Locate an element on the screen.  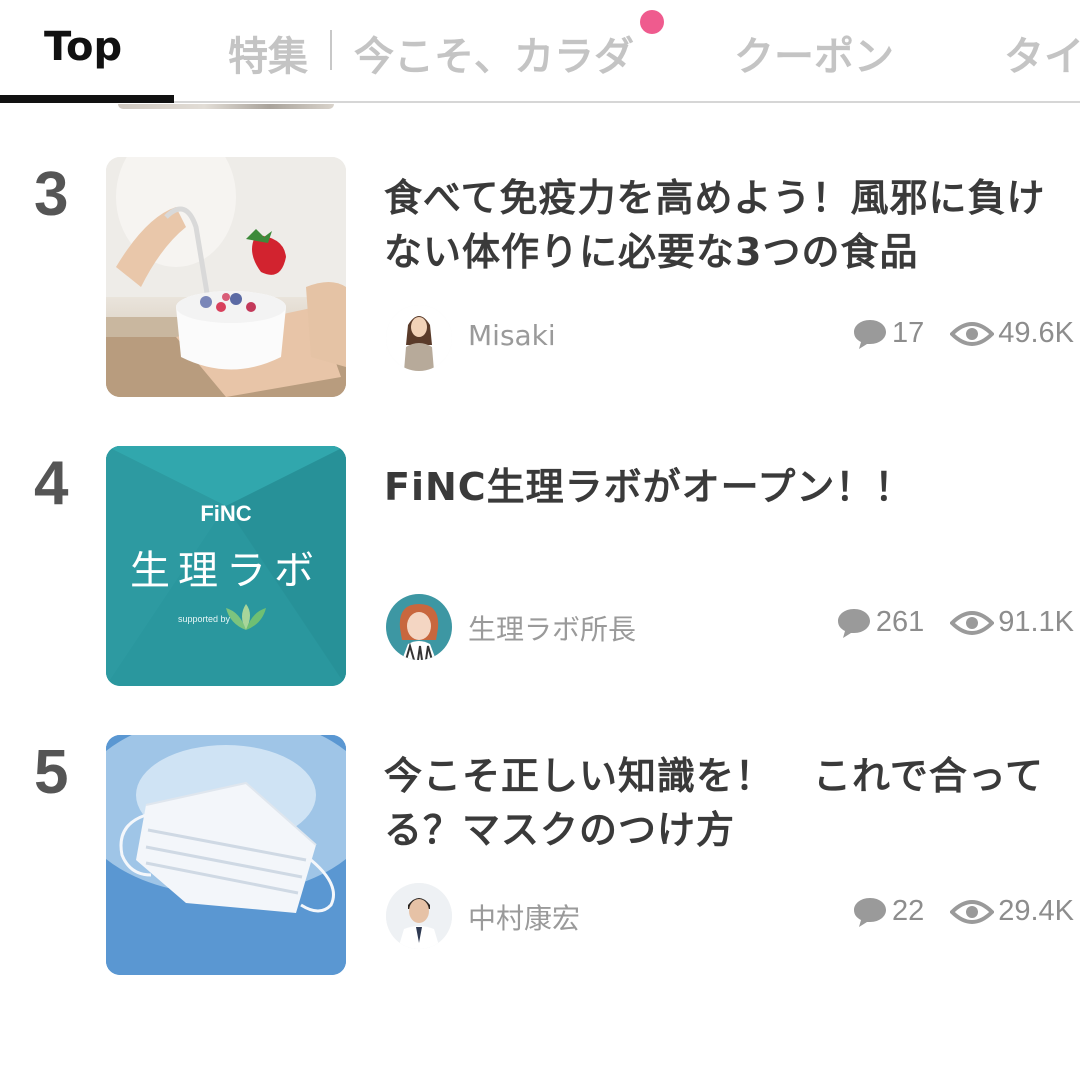
finc-seiri-lab-logo: FiNC 生理ラボ supported by is located at coordinates (226, 566).